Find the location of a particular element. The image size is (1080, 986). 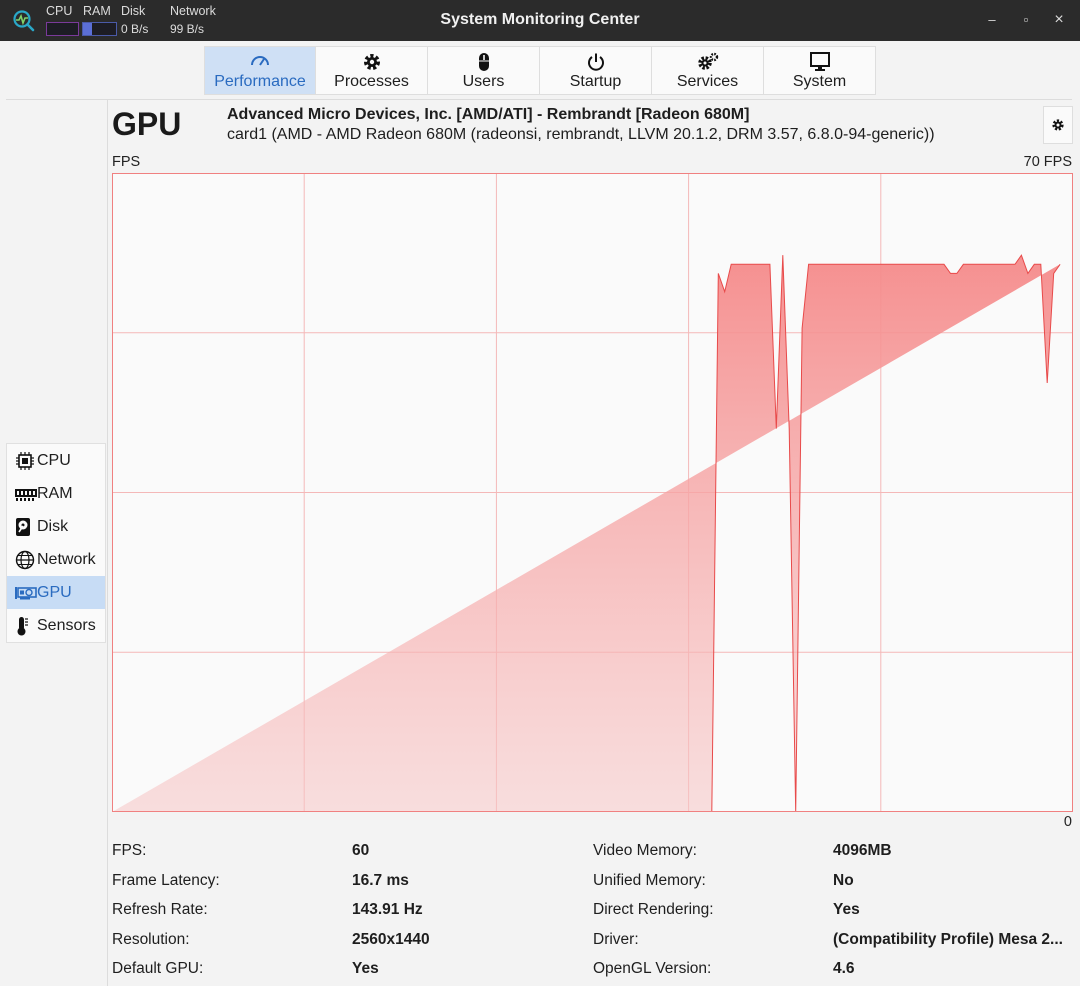

info-value: No is located at coordinates (843, 880).